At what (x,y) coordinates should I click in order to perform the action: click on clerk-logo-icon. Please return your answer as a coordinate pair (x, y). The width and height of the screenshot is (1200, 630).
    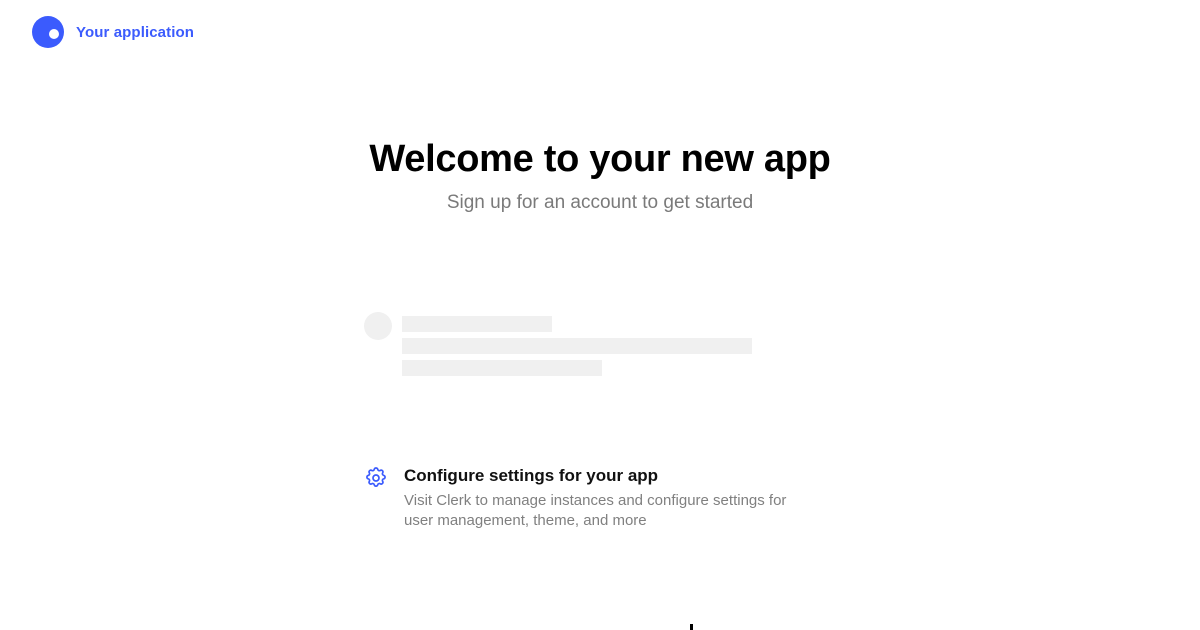
    Looking at the image, I should click on (48, 32).